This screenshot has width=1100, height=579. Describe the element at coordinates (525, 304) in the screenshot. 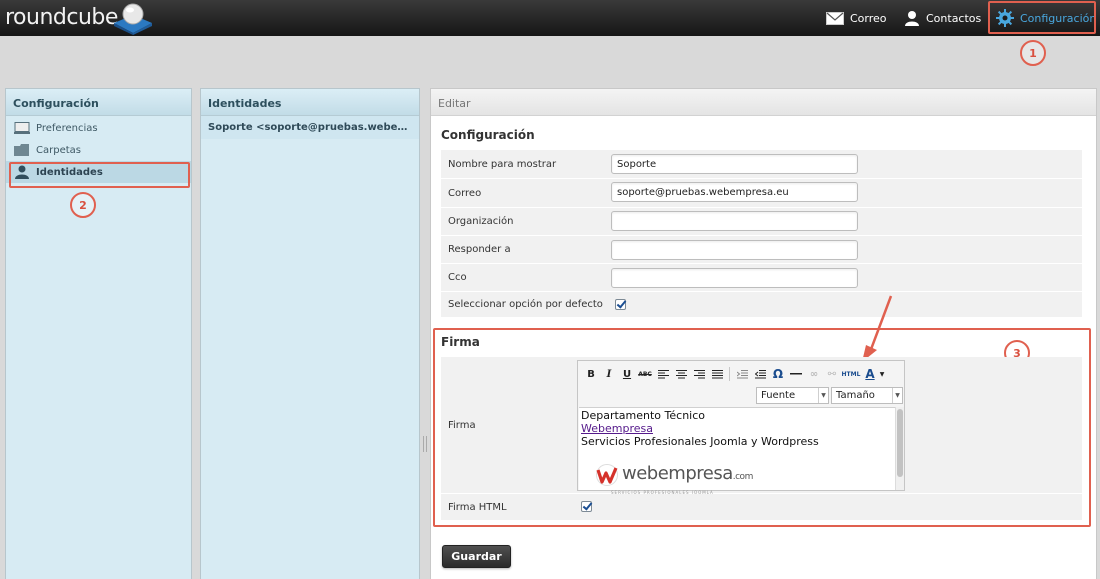

I see `default-label: Seleccionar opción por defecto` at that location.